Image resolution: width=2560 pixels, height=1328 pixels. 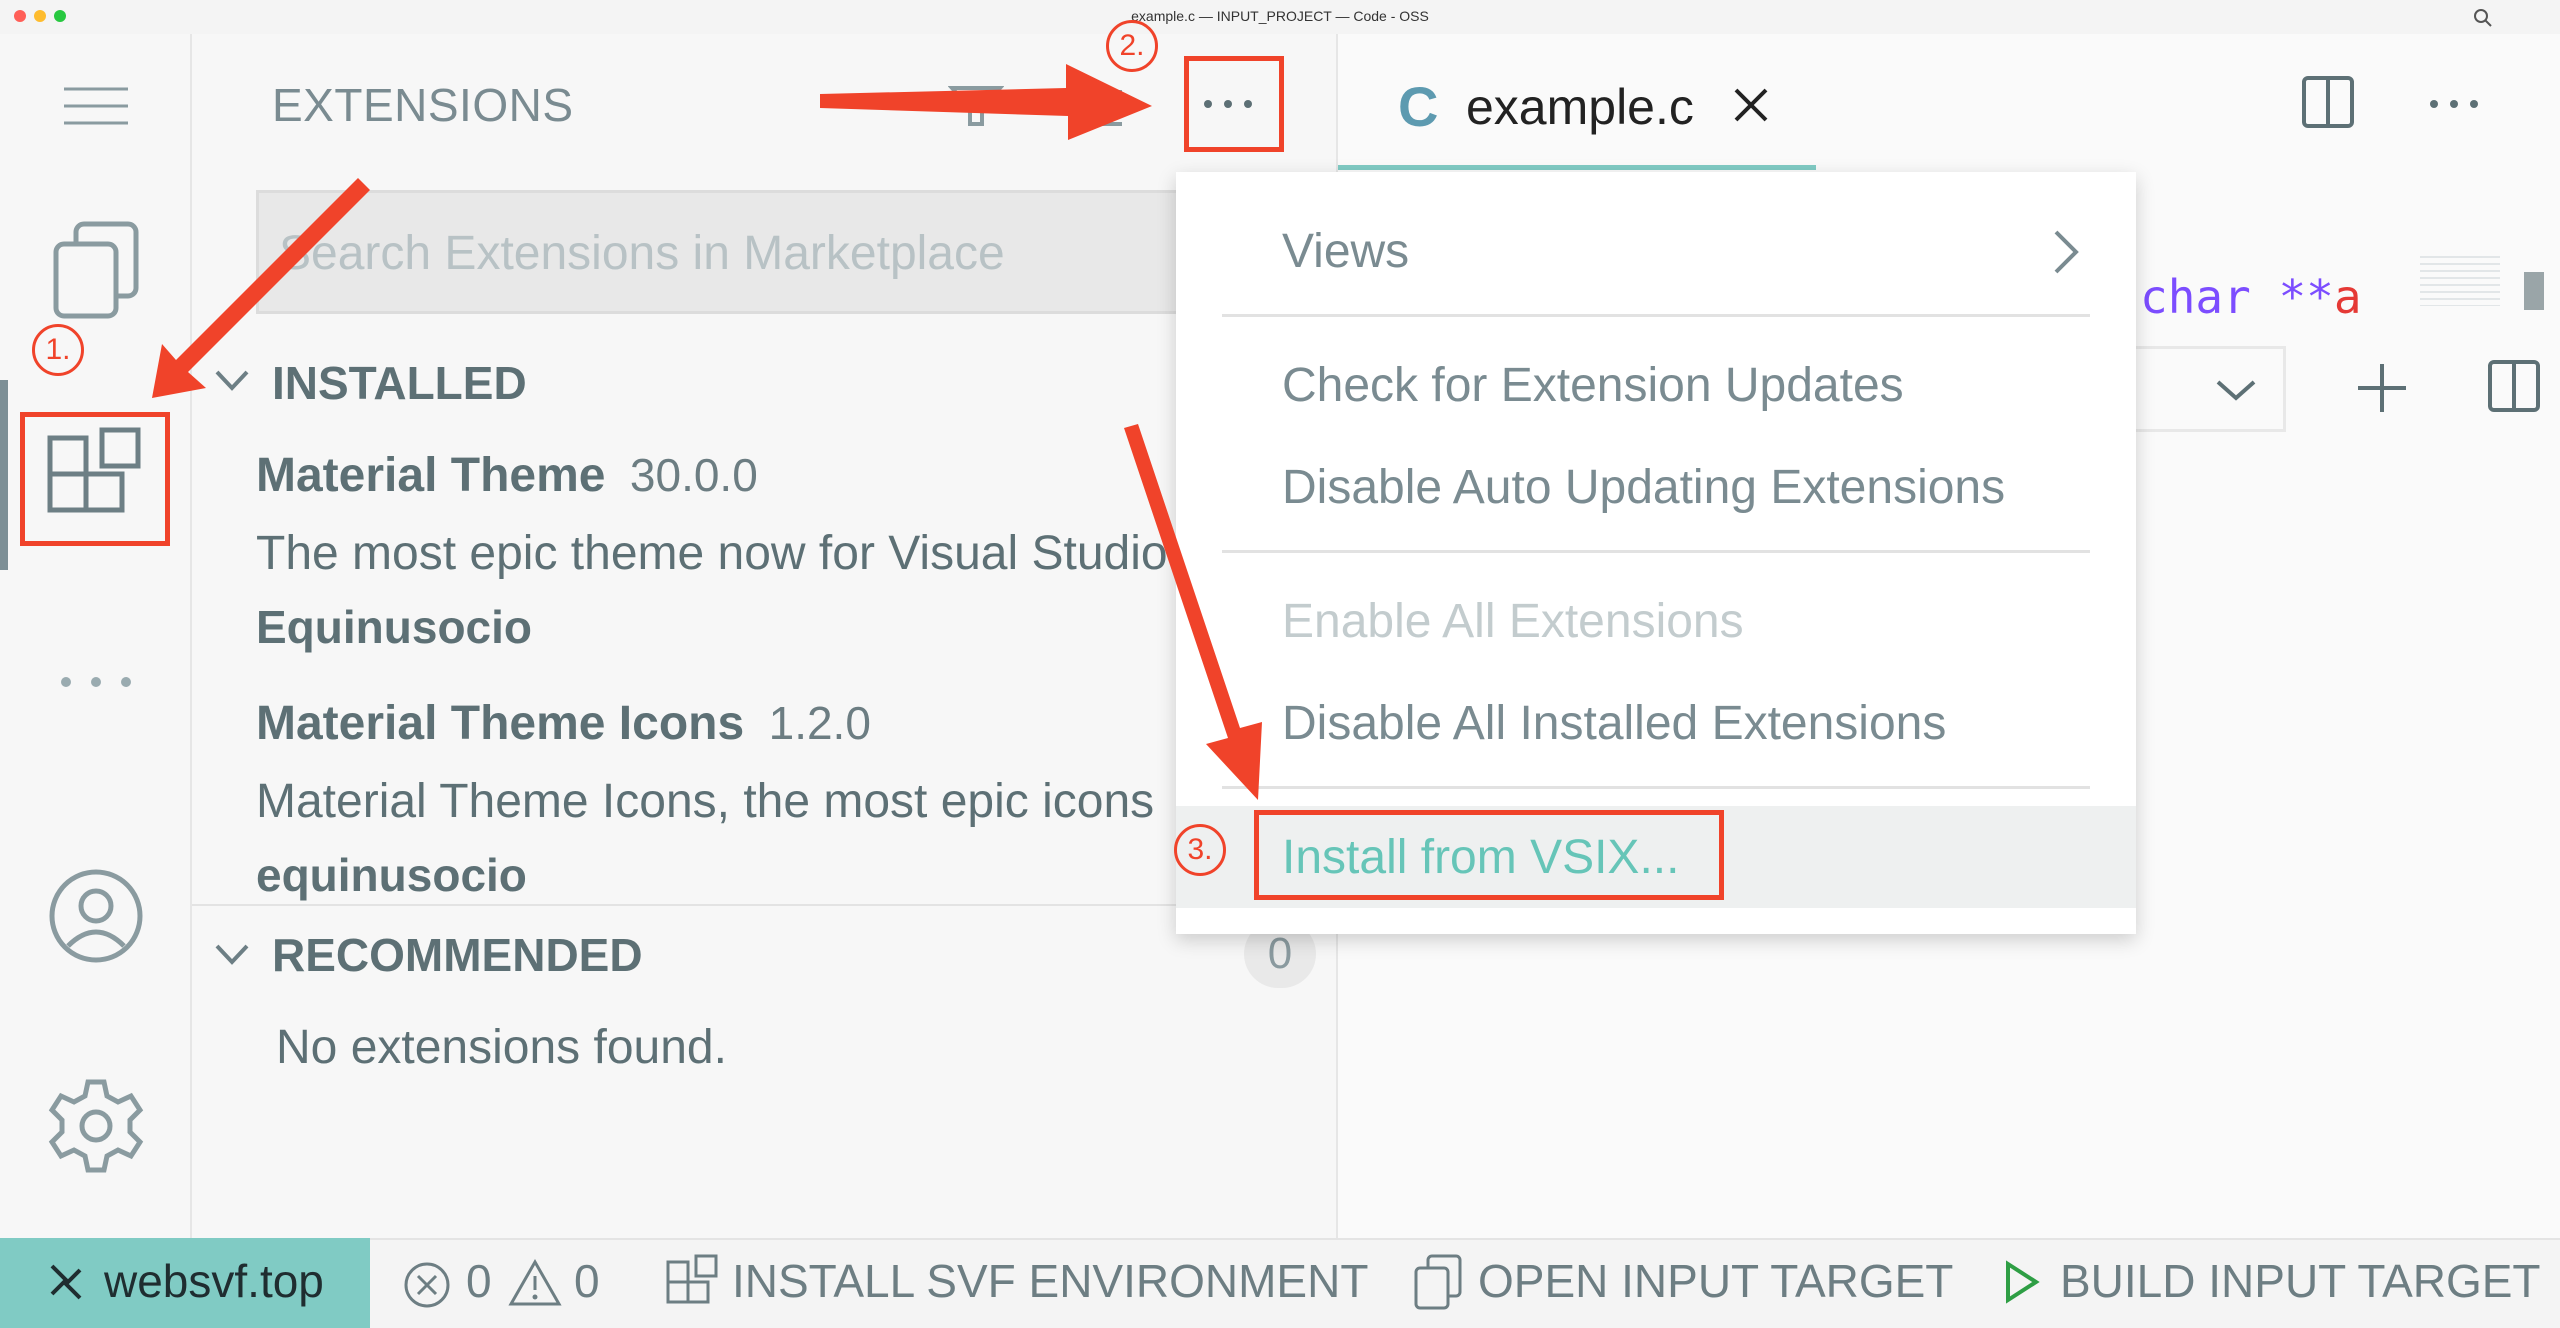 I want to click on build-input-target-button: BUILD INPUT TARGET, so click(x=2300, y=1281).